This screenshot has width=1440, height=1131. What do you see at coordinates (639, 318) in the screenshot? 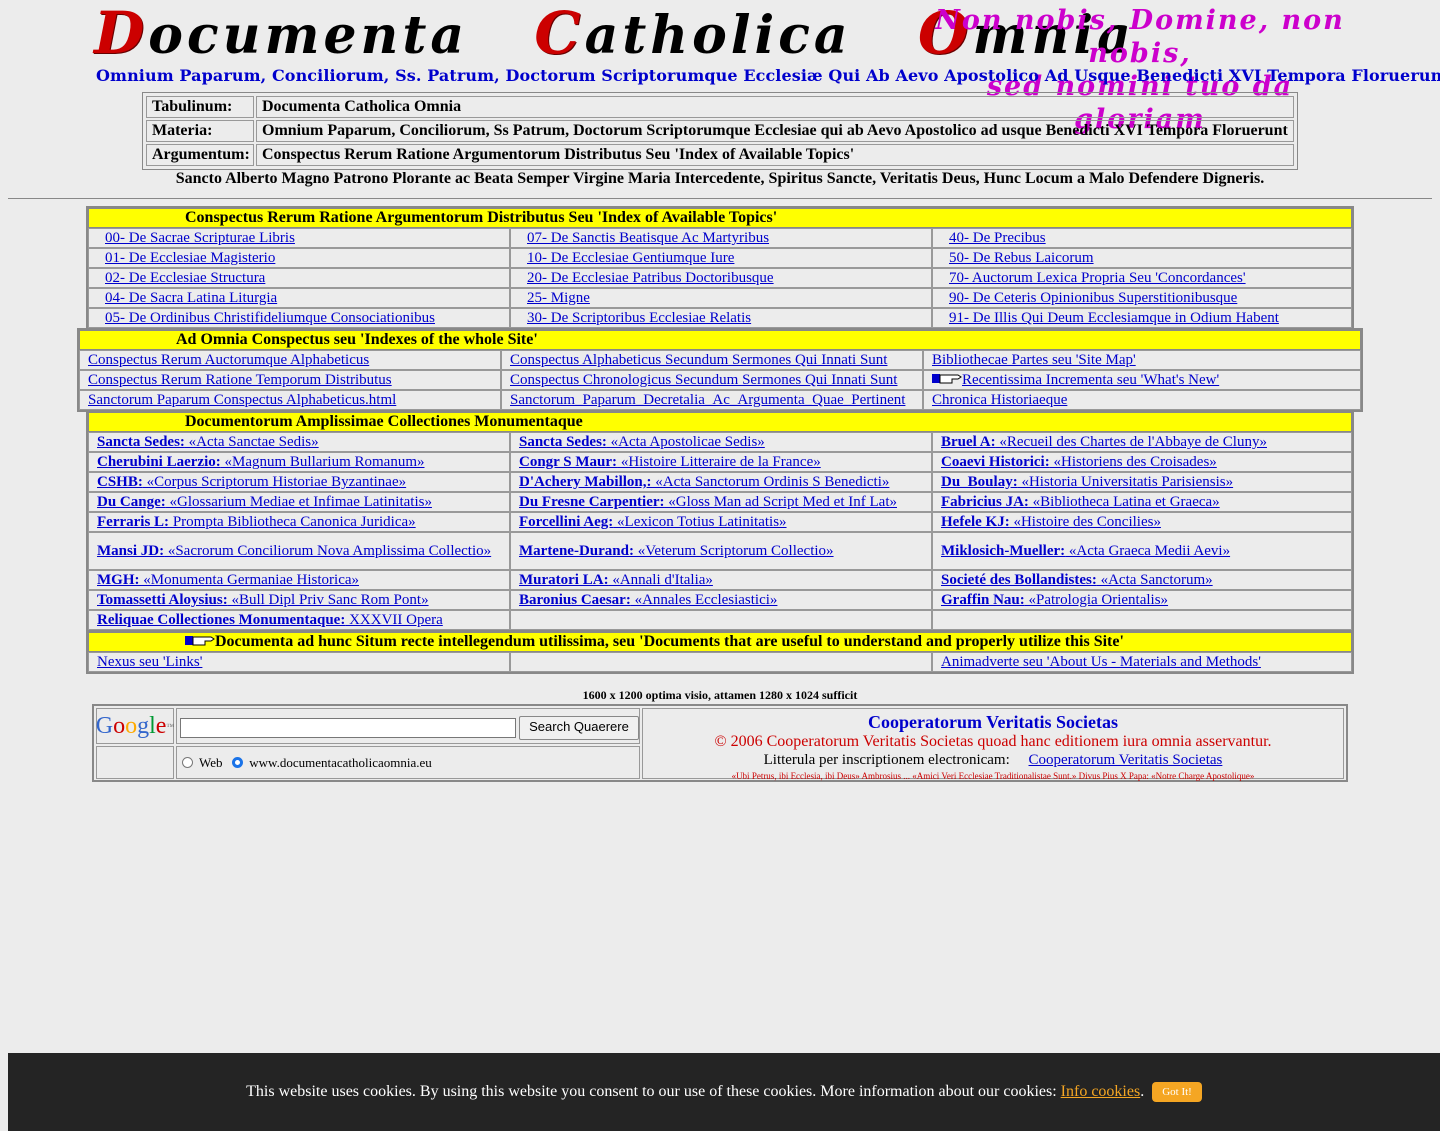
I see `topic-link: 30- De Scriptoribus Ecclesiae Relatis` at bounding box center [639, 318].